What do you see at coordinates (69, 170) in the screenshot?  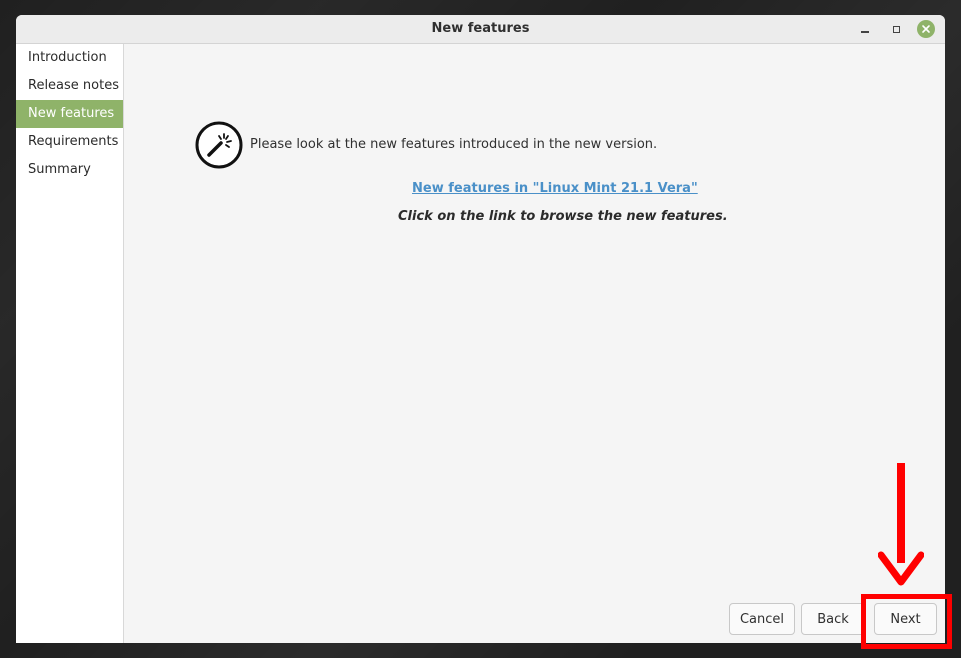 I see `sidebar-item-summary: Summary` at bounding box center [69, 170].